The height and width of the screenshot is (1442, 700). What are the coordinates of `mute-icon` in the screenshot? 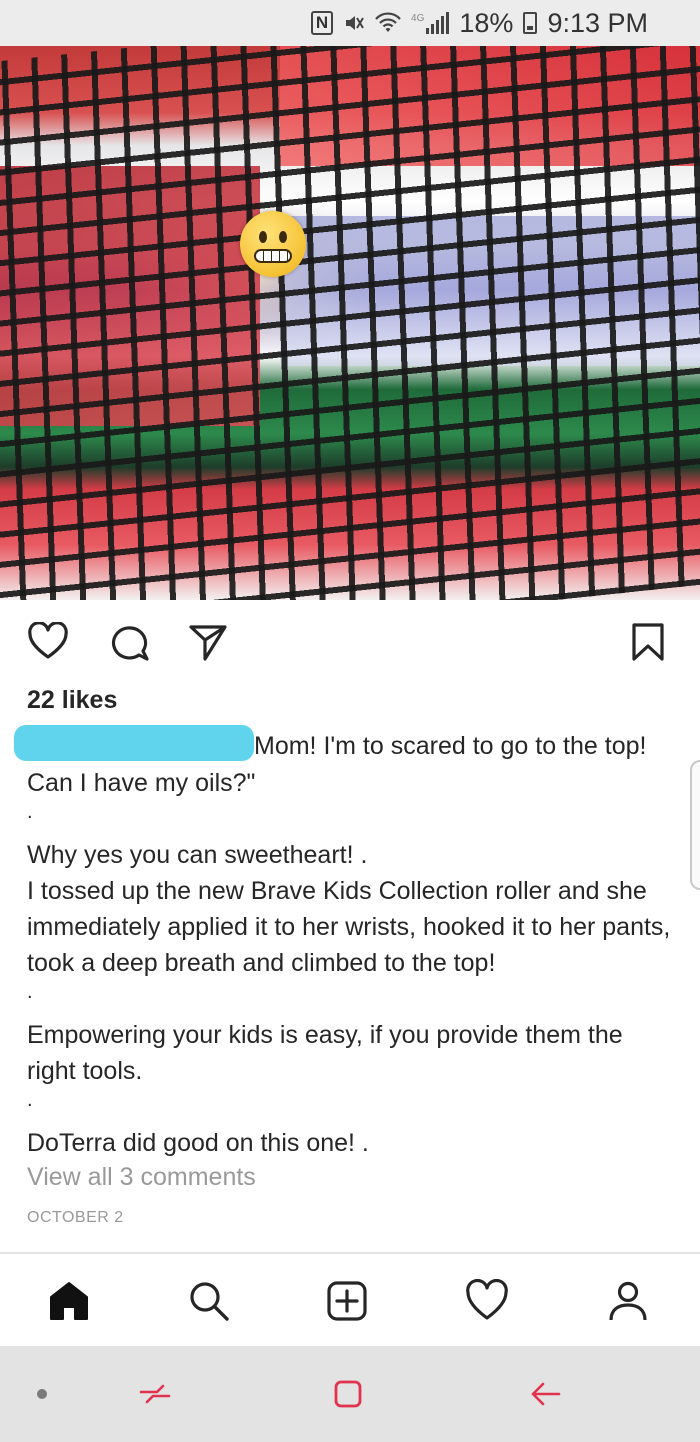 It's located at (354, 23).